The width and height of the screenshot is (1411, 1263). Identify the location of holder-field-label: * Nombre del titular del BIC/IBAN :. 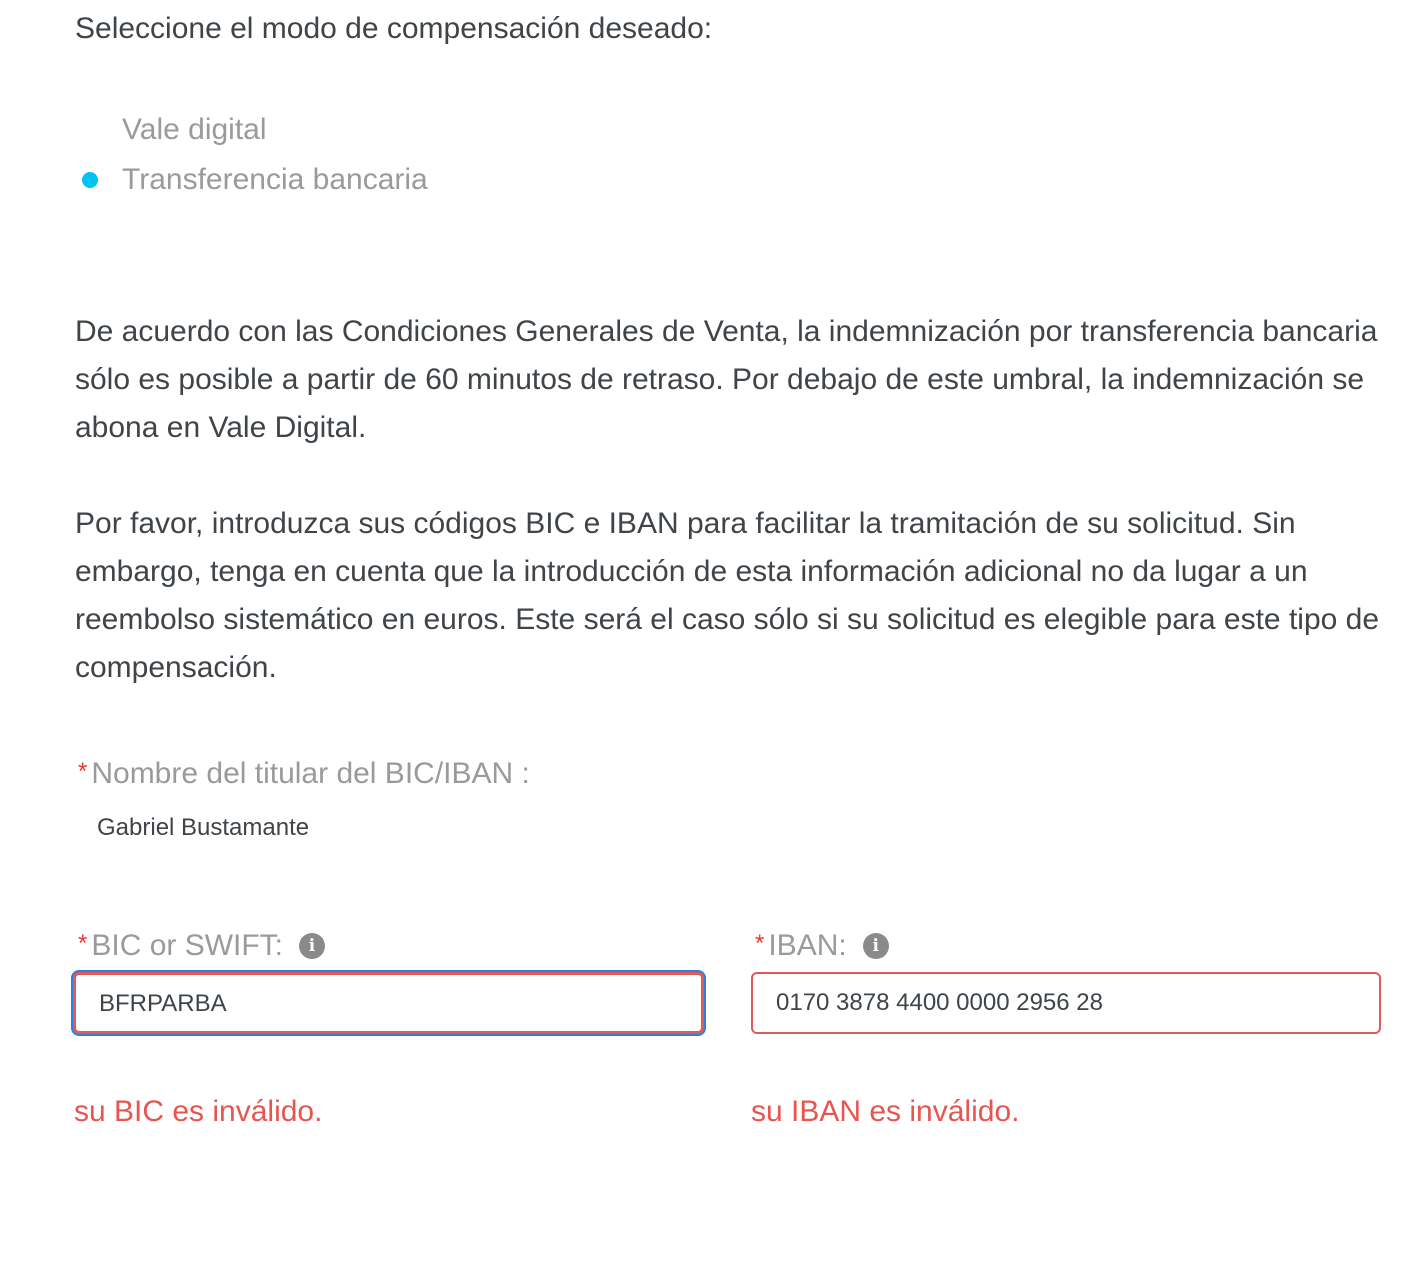
(304, 773).